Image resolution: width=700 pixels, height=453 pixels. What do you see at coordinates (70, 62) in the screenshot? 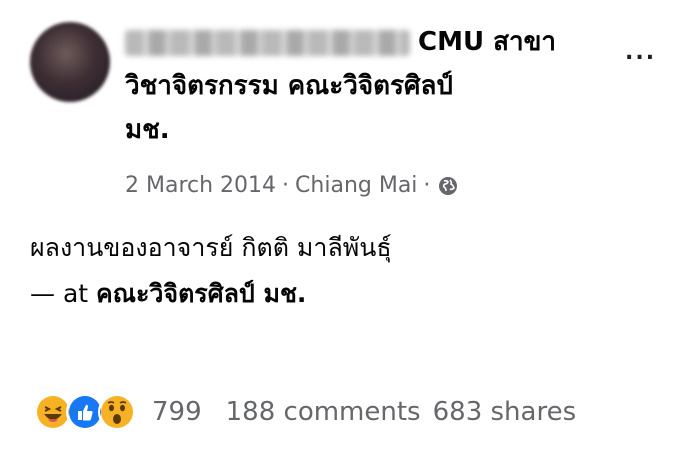
I see `avatar` at bounding box center [70, 62].